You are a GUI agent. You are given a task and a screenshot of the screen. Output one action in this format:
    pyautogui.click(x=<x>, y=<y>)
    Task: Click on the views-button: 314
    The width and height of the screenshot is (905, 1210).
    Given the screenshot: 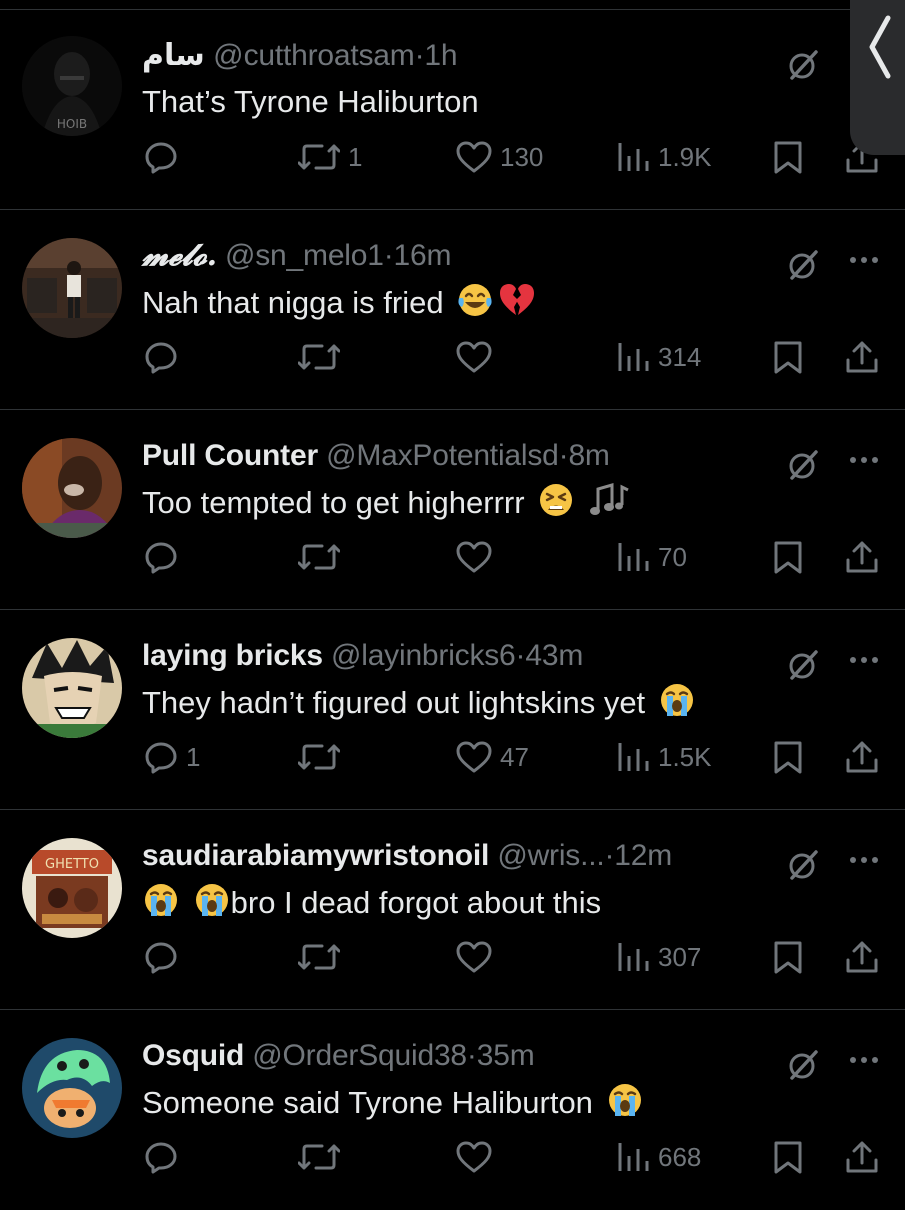 What is the action you would take?
    pyautogui.click(x=658, y=357)
    